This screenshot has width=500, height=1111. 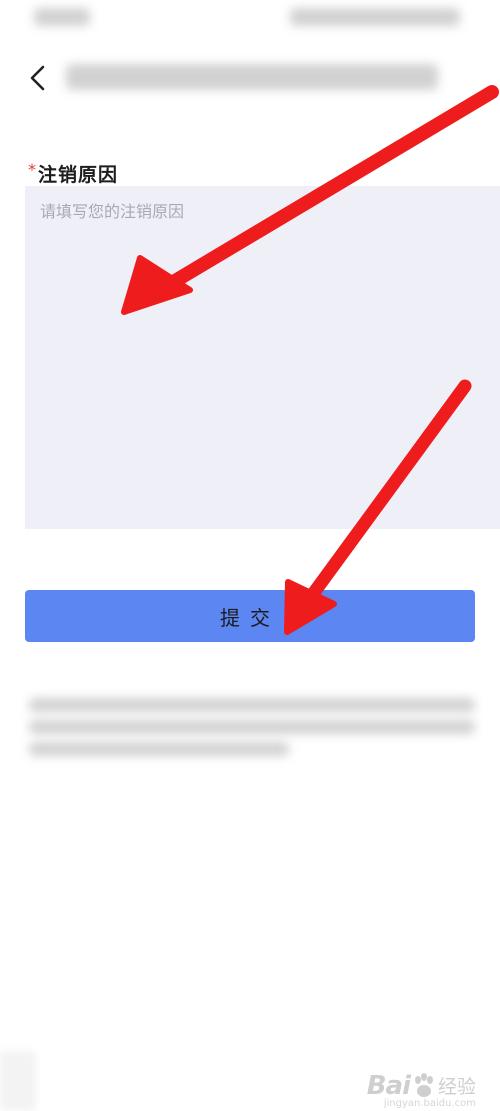 I want to click on corner-shade, so click(x=18, y=1081).